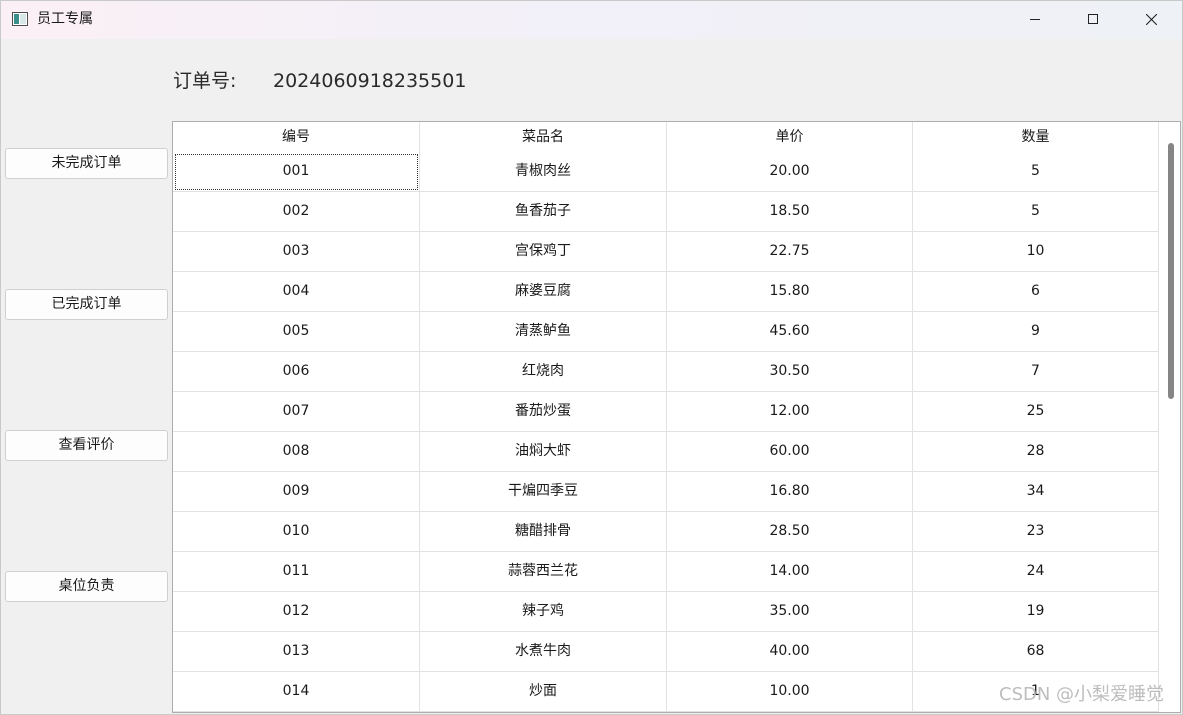 The height and width of the screenshot is (715, 1183). I want to click on table-row: 002 鱼香茄子 18.50 5, so click(666, 212).